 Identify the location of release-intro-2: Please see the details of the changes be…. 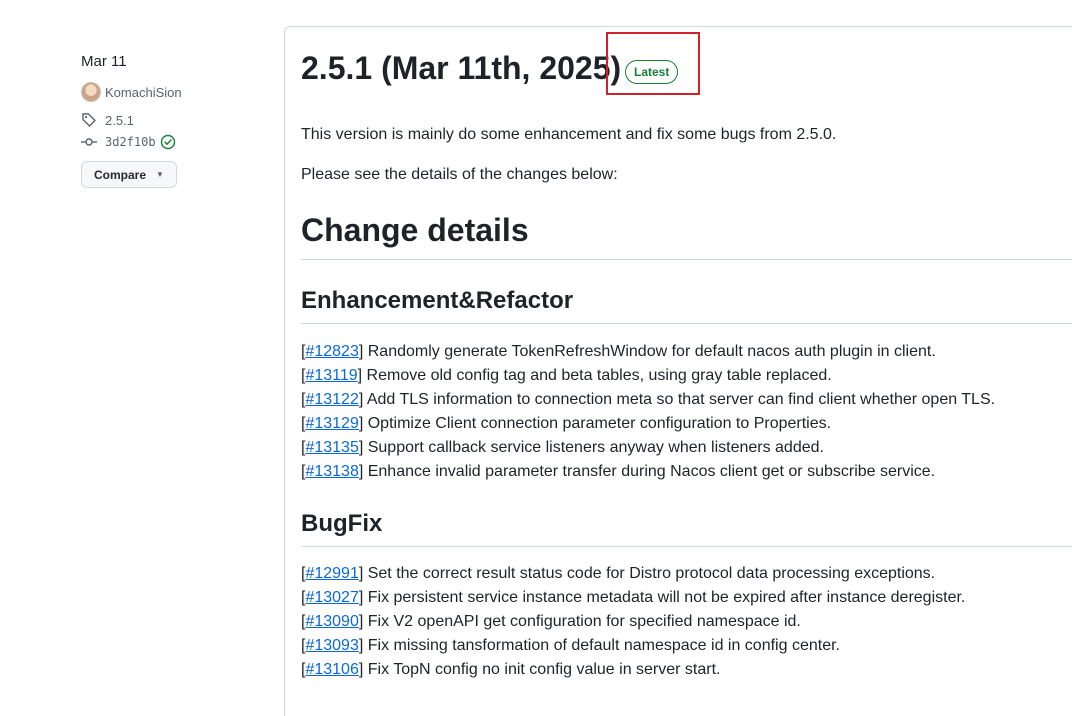
(459, 174).